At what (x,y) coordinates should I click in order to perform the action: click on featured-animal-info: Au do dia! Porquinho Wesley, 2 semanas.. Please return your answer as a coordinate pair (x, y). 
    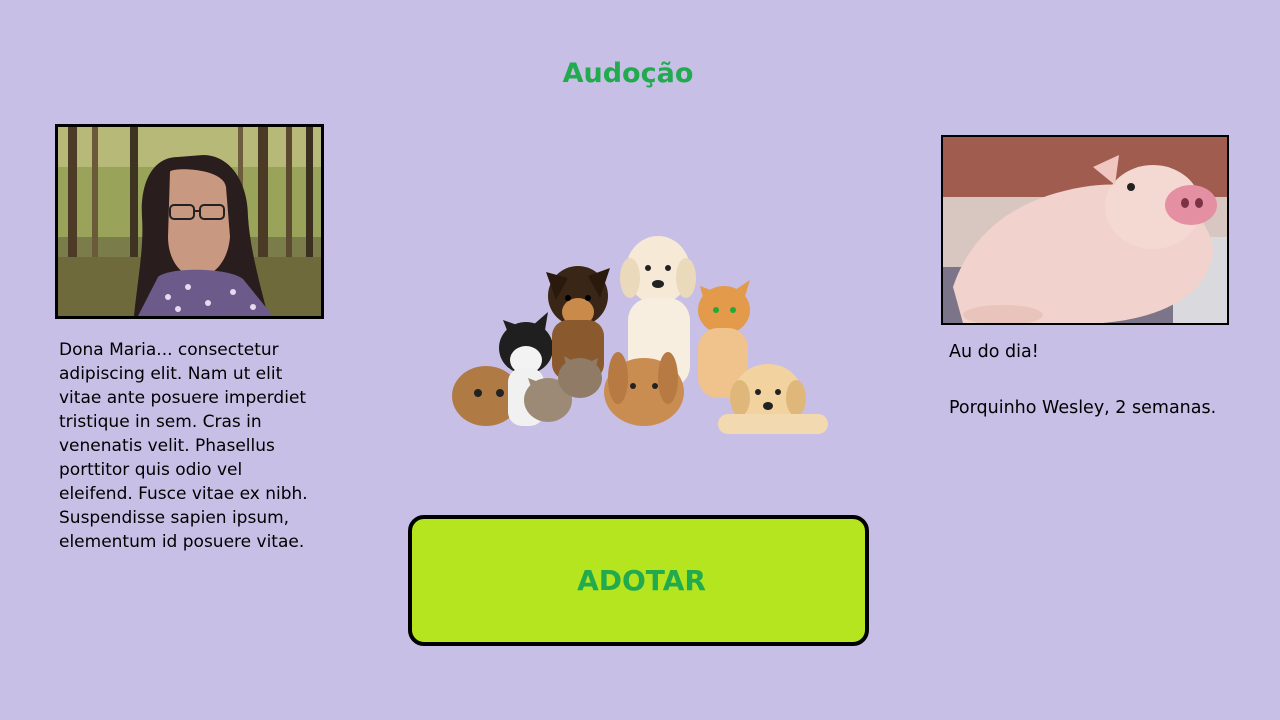
    Looking at the image, I should click on (1109, 380).